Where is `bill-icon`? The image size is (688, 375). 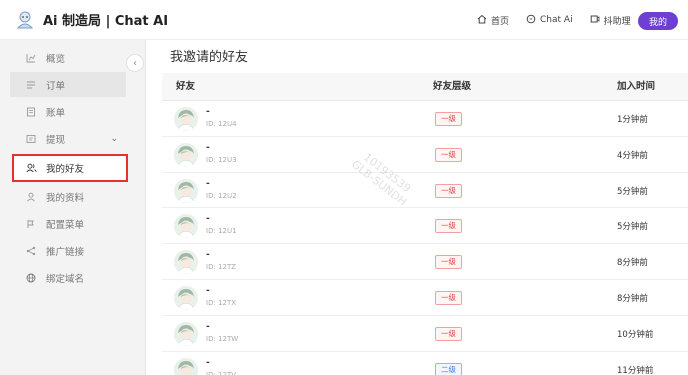
bill-icon is located at coordinates (33, 112).